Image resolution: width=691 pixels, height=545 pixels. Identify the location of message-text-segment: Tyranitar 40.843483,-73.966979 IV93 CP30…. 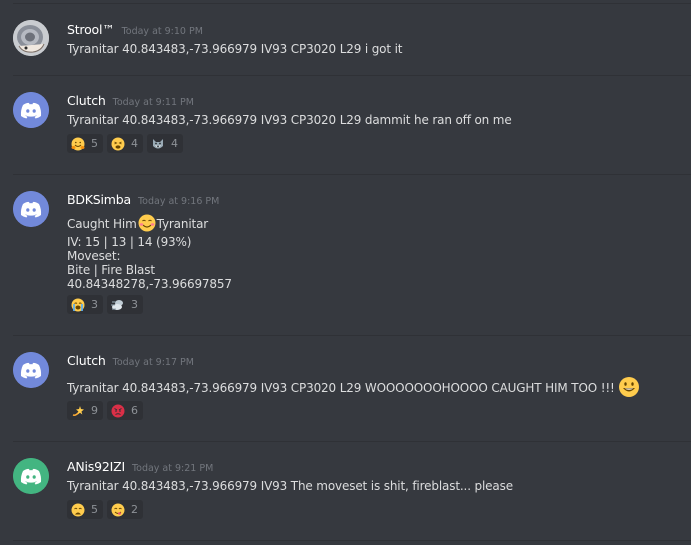
(341, 388).